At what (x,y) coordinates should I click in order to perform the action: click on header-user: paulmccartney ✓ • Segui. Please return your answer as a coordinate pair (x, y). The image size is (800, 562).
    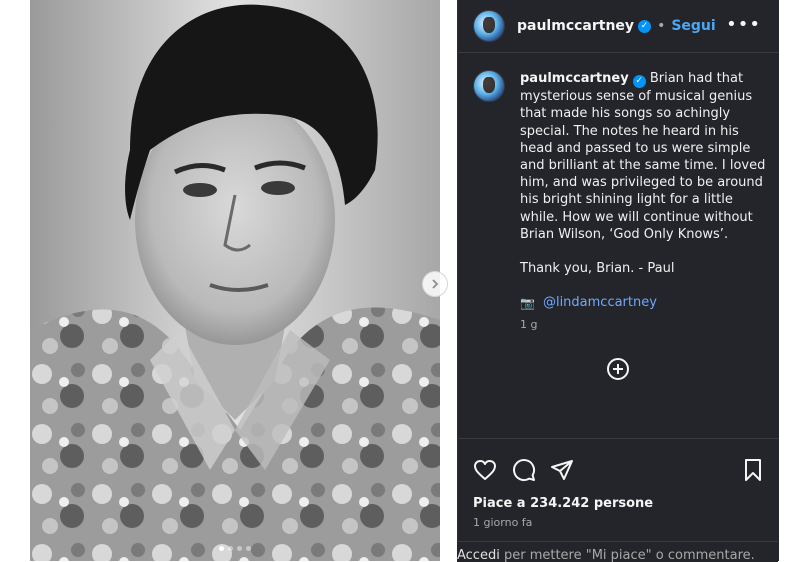
    Looking at the image, I should click on (616, 26).